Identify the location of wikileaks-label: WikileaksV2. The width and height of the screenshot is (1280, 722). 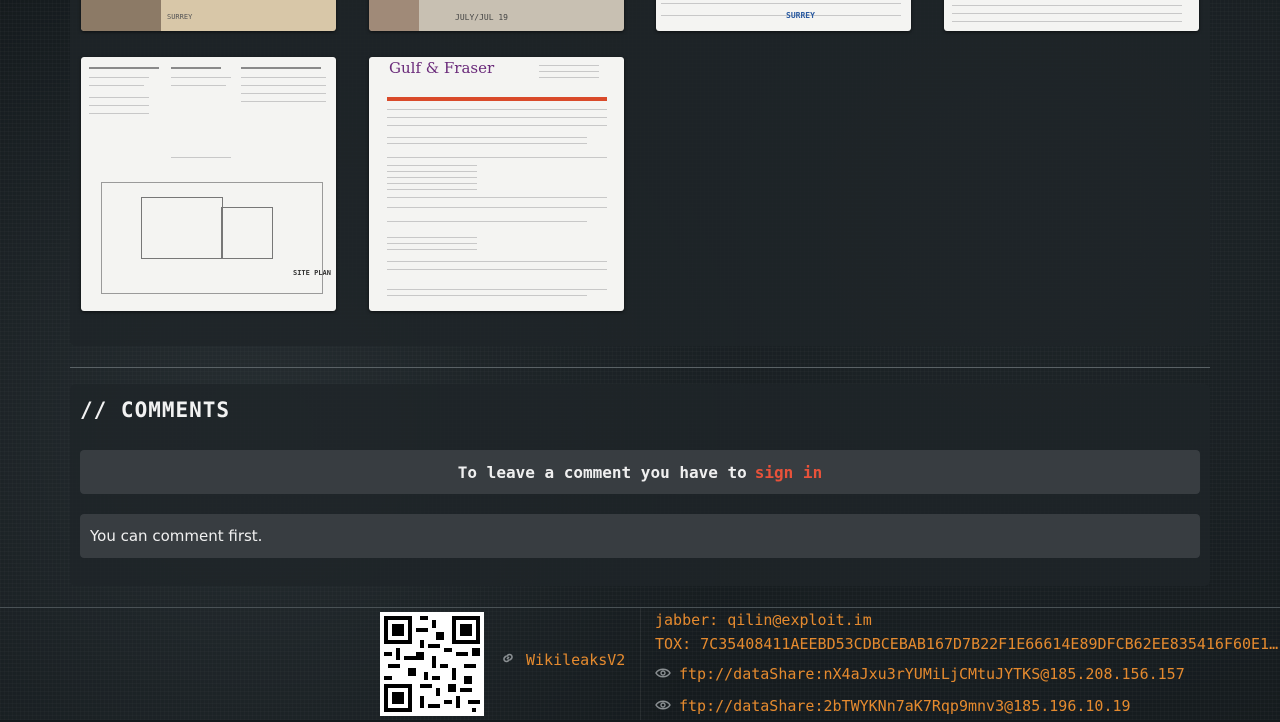
(576, 660).